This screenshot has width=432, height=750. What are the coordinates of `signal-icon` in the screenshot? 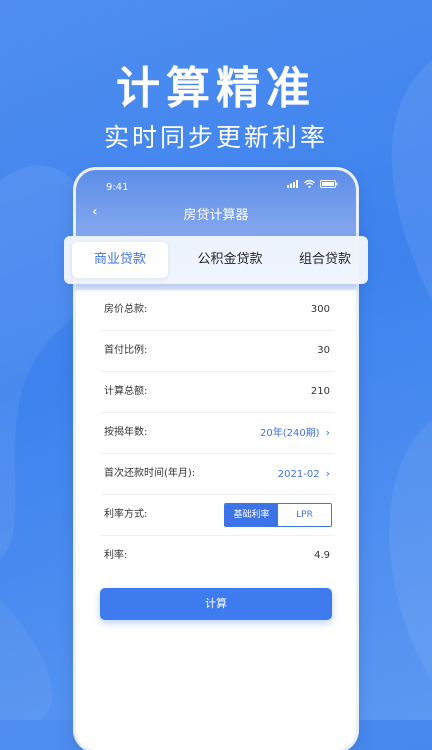 It's located at (292, 184).